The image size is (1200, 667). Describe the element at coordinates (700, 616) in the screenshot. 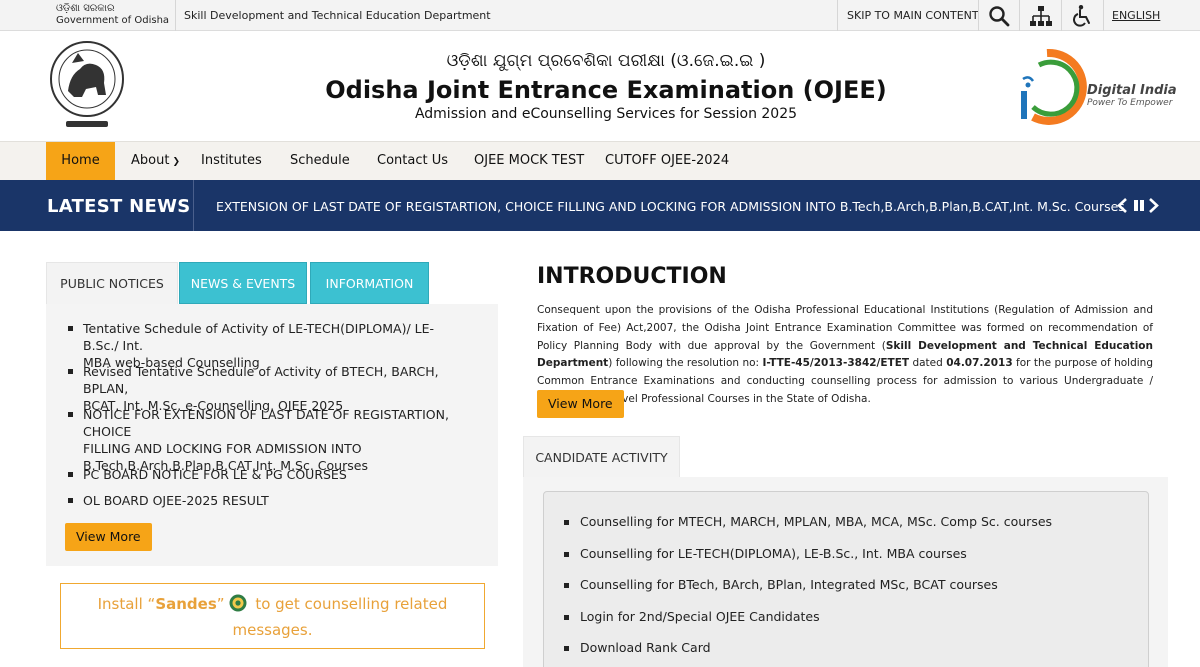

I see `candidate-activity-label: Login for 2nd/Special OJEE Candidates` at that location.